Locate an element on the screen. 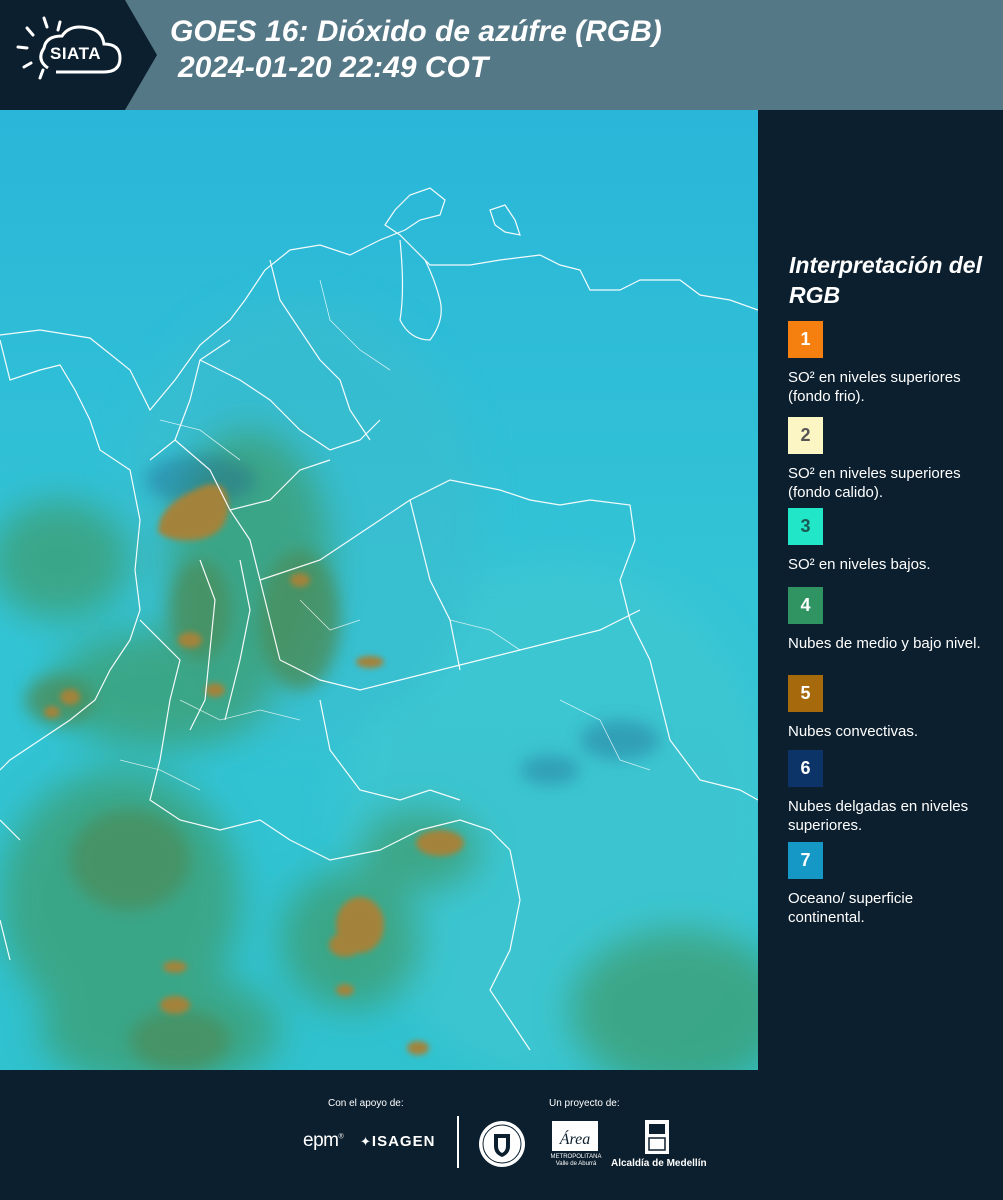  legend-item-7: 7 Oceano/ superficie continental. is located at coordinates (888, 884).